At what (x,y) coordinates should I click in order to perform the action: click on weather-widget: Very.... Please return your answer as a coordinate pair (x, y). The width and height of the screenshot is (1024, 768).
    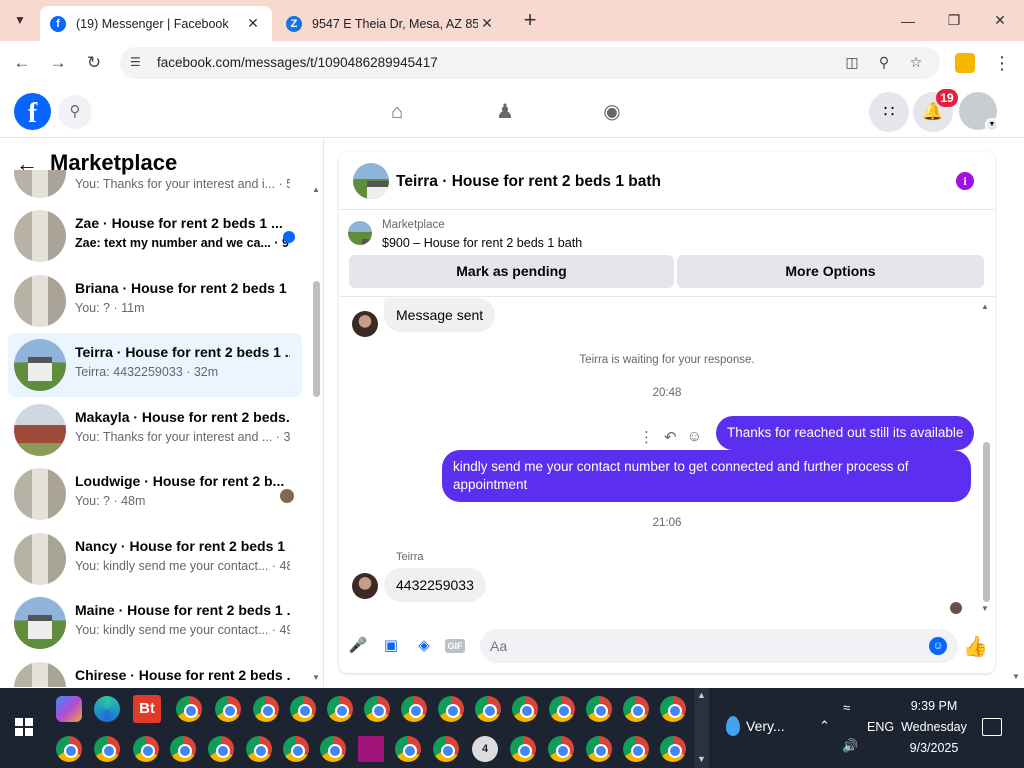
    Looking at the image, I should click on (755, 726).